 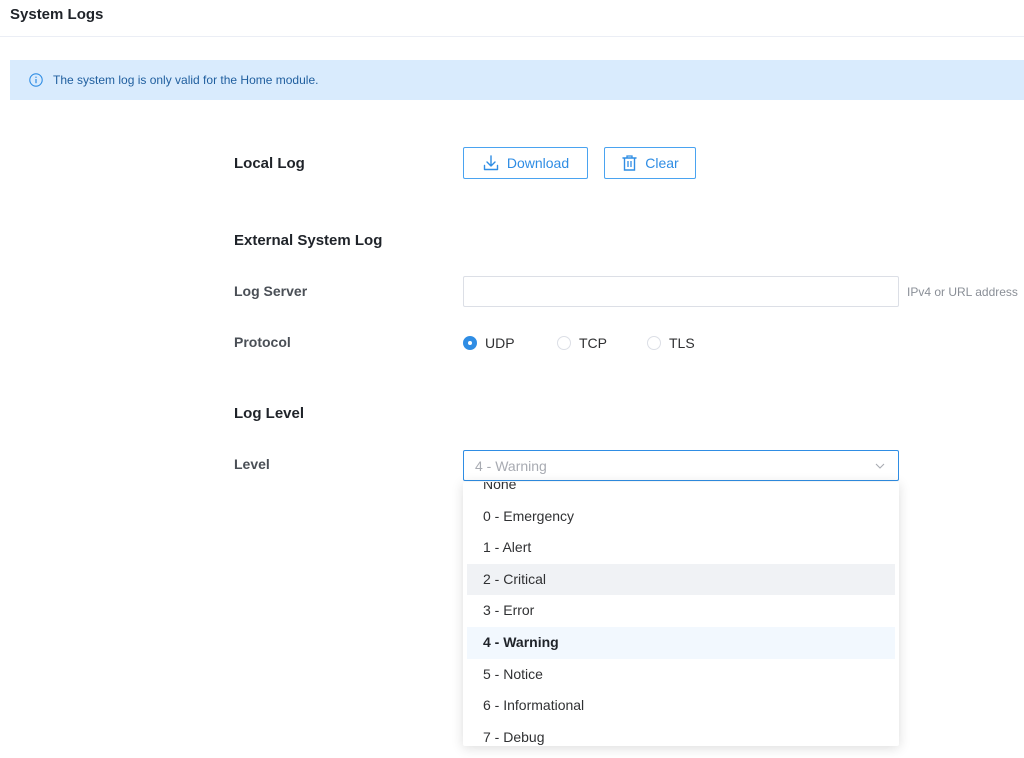 I want to click on level-option-critical: 2 - Critical, so click(x=681, y=579).